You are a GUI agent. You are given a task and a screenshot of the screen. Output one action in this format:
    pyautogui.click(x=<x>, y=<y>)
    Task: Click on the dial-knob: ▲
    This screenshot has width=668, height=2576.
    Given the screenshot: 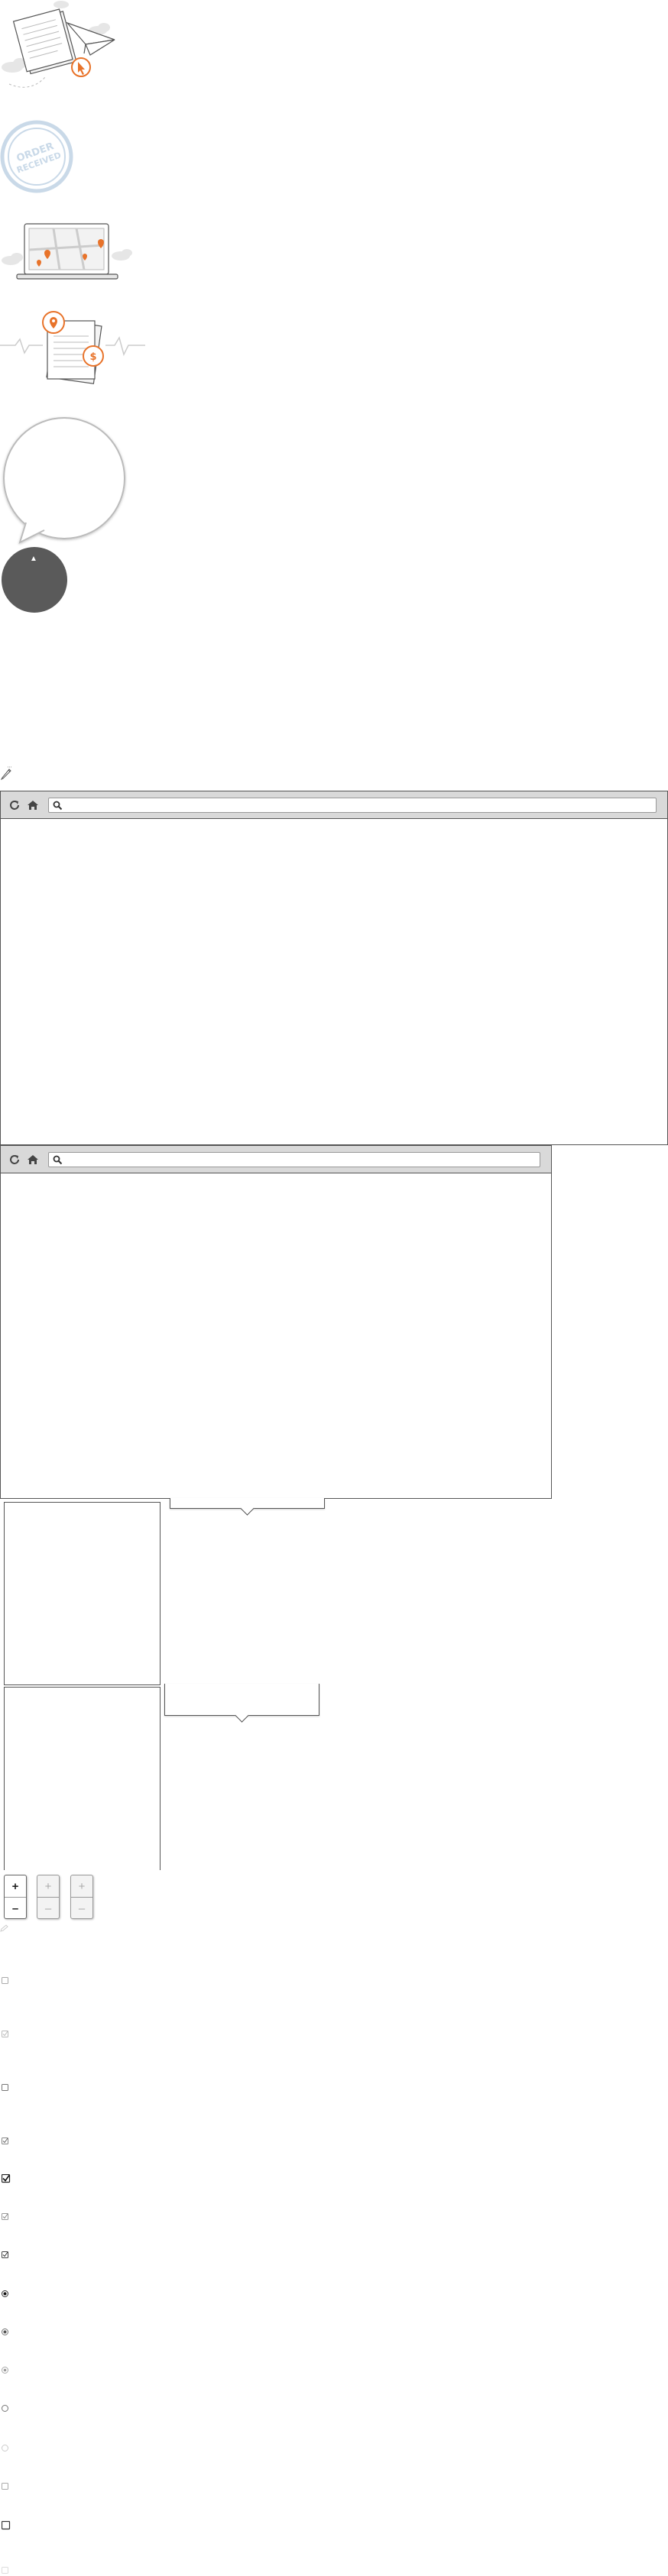 What is the action you would take?
    pyautogui.click(x=34, y=580)
    